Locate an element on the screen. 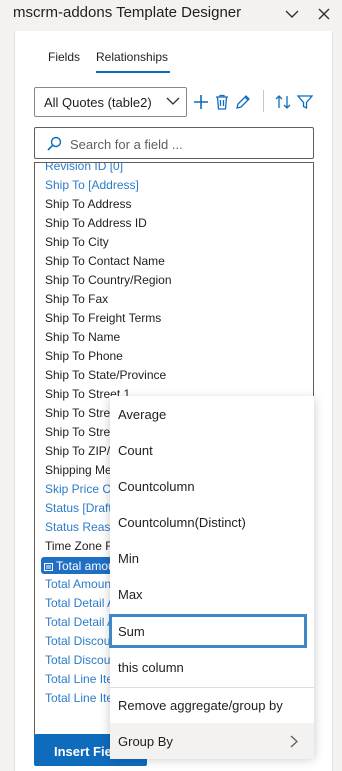 This screenshot has height=771, width=342. field-item-label: Ship To State/Province is located at coordinates (106, 375).